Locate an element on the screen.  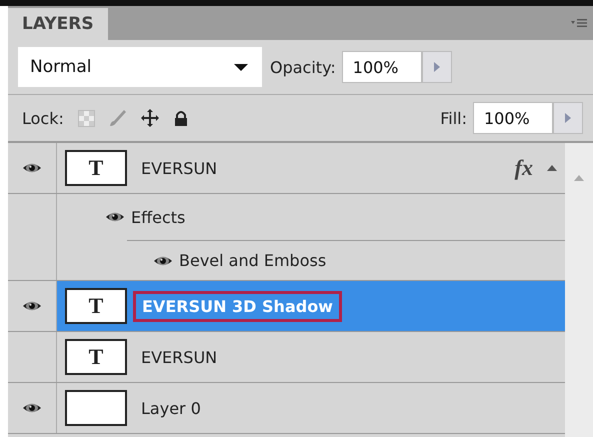
visibility-toggle is located at coordinates (32, 306).